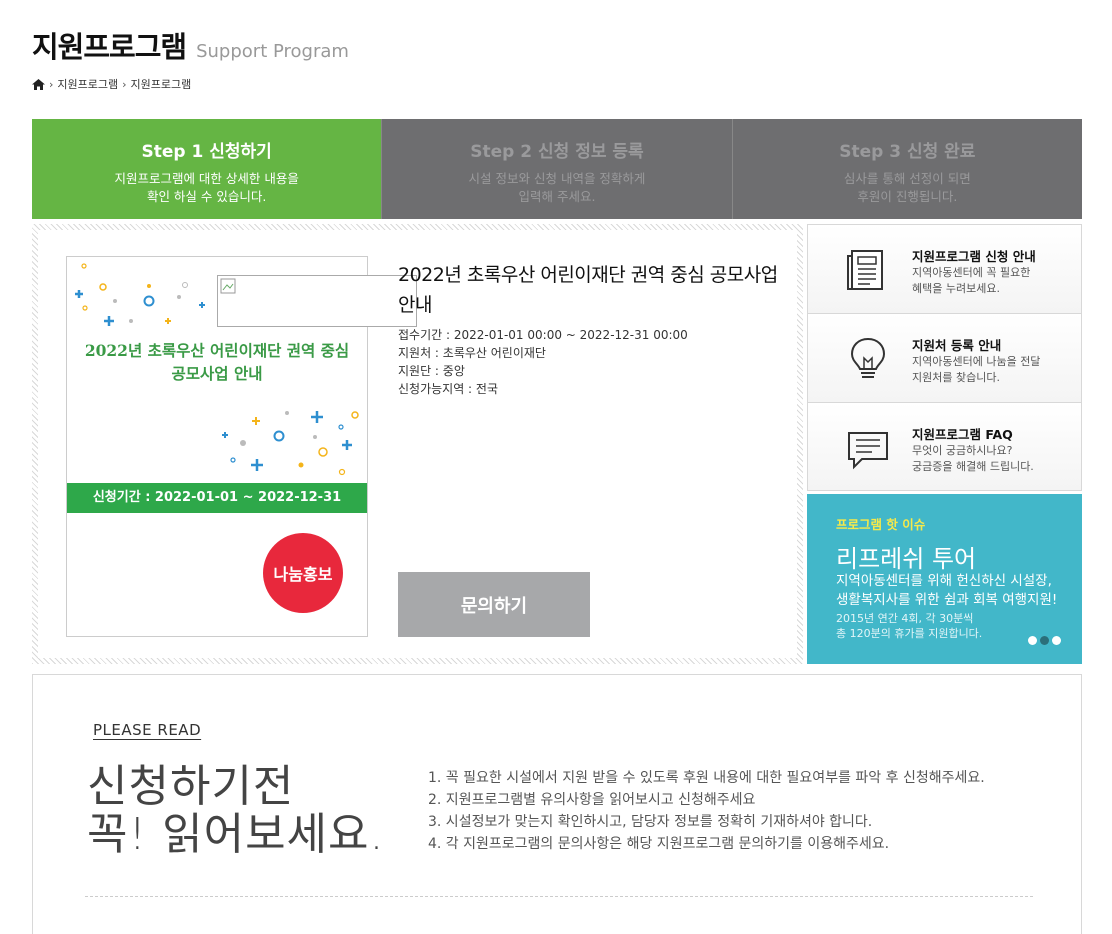  I want to click on lightbulb-icon, so click(868, 357).